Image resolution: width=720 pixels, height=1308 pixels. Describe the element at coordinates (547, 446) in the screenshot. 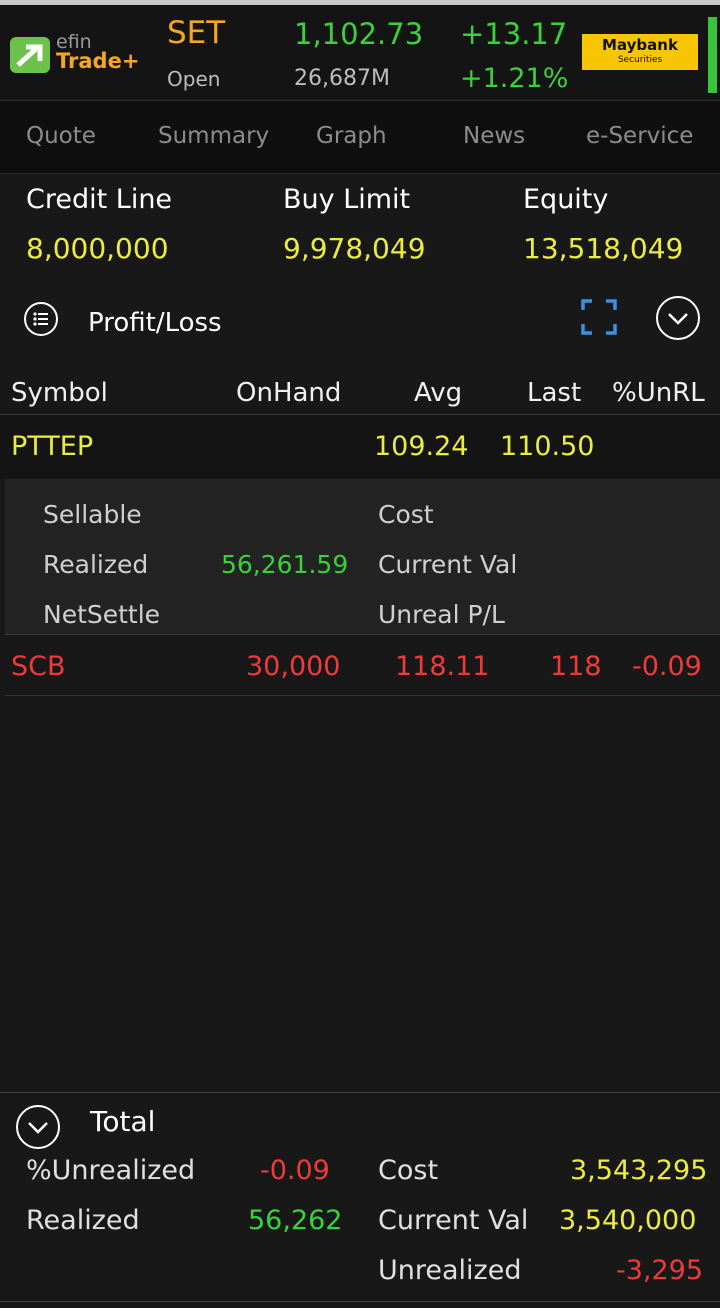

I see `row-last: 110.50` at that location.